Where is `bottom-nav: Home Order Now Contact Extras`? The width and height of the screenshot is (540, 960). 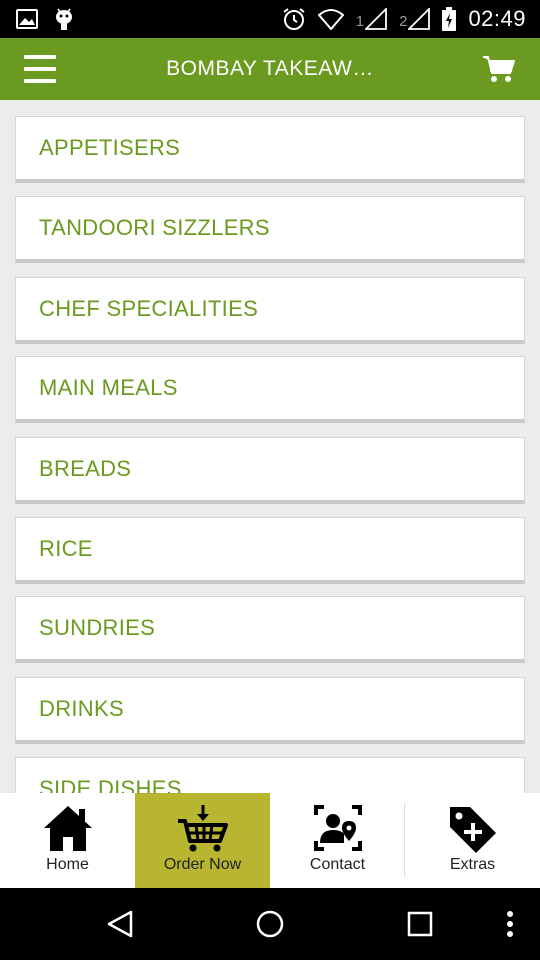
bottom-nav: Home Order Now Contact Extras is located at coordinates (270, 840).